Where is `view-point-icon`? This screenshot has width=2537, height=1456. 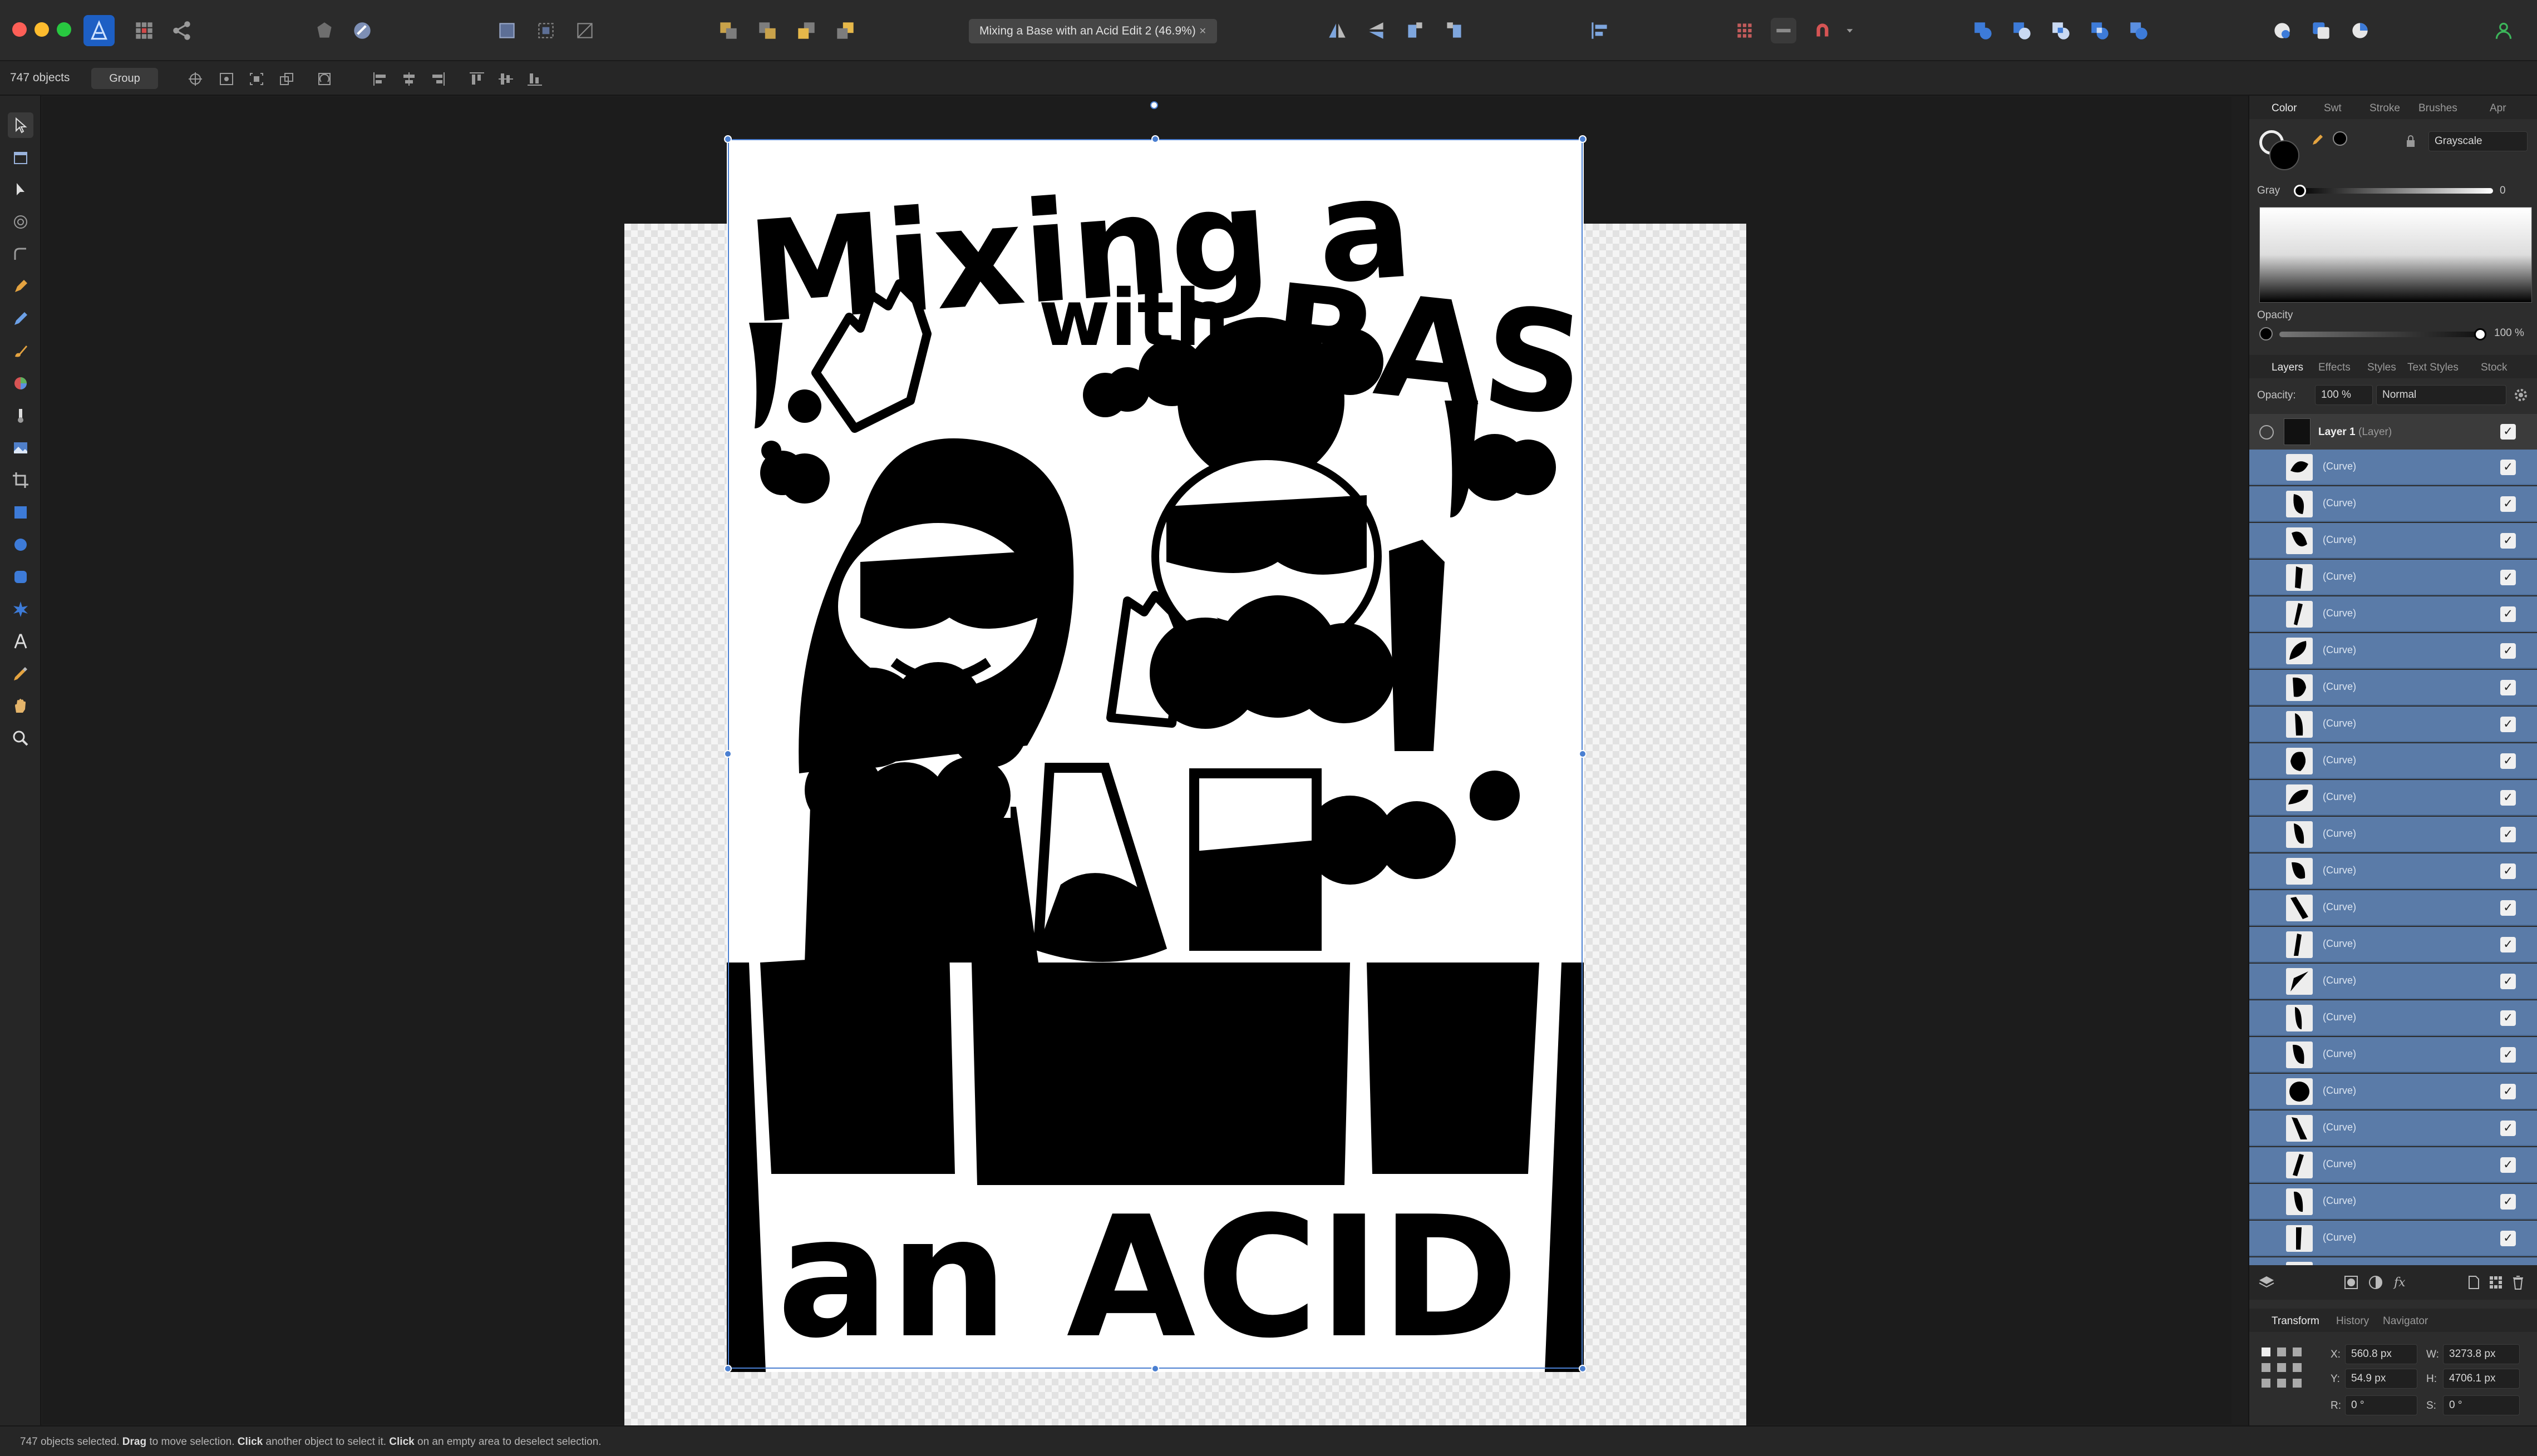 view-point-icon is located at coordinates (226, 79).